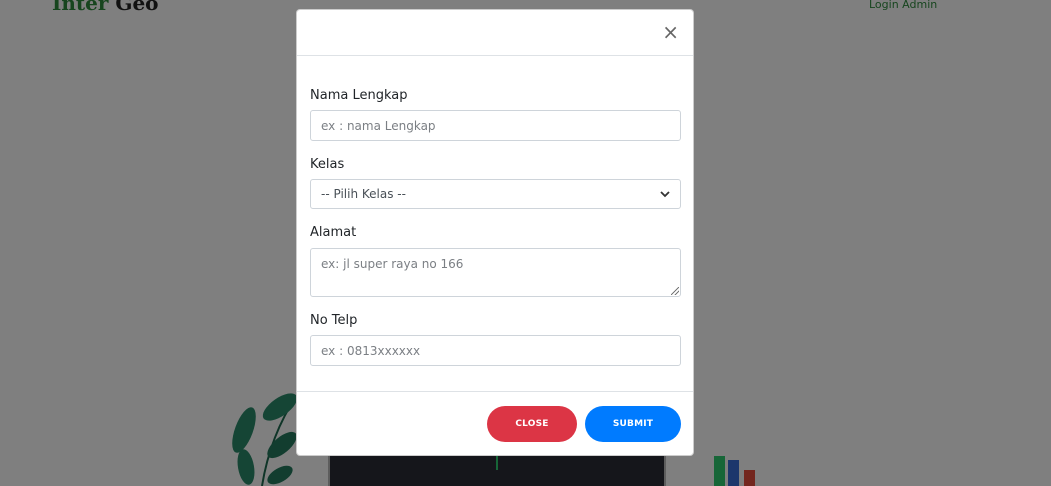 Image resolution: width=1051 pixels, height=486 pixels. Describe the element at coordinates (633, 424) in the screenshot. I see `submit-button: SUBMIT` at that location.